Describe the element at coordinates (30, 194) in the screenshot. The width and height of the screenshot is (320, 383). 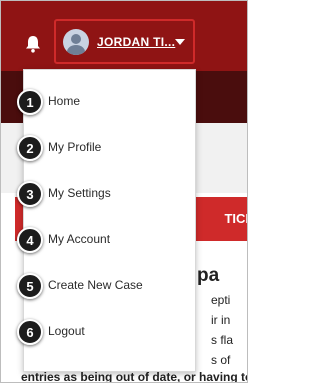
I see `step-marker-3: 3` at that location.